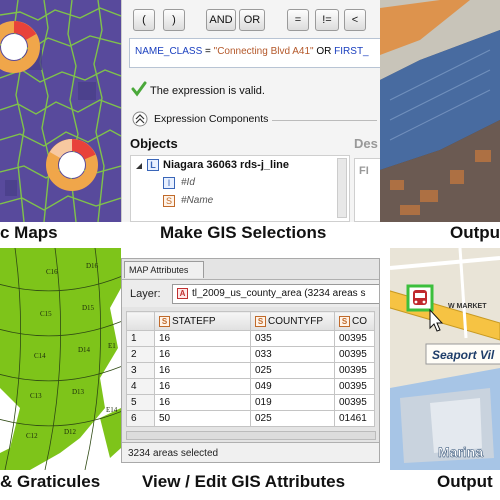 This screenshot has width=500, height=500. Describe the element at coordinates (351, 51) in the screenshot. I see `expression-tail: FIRST_` at that location.